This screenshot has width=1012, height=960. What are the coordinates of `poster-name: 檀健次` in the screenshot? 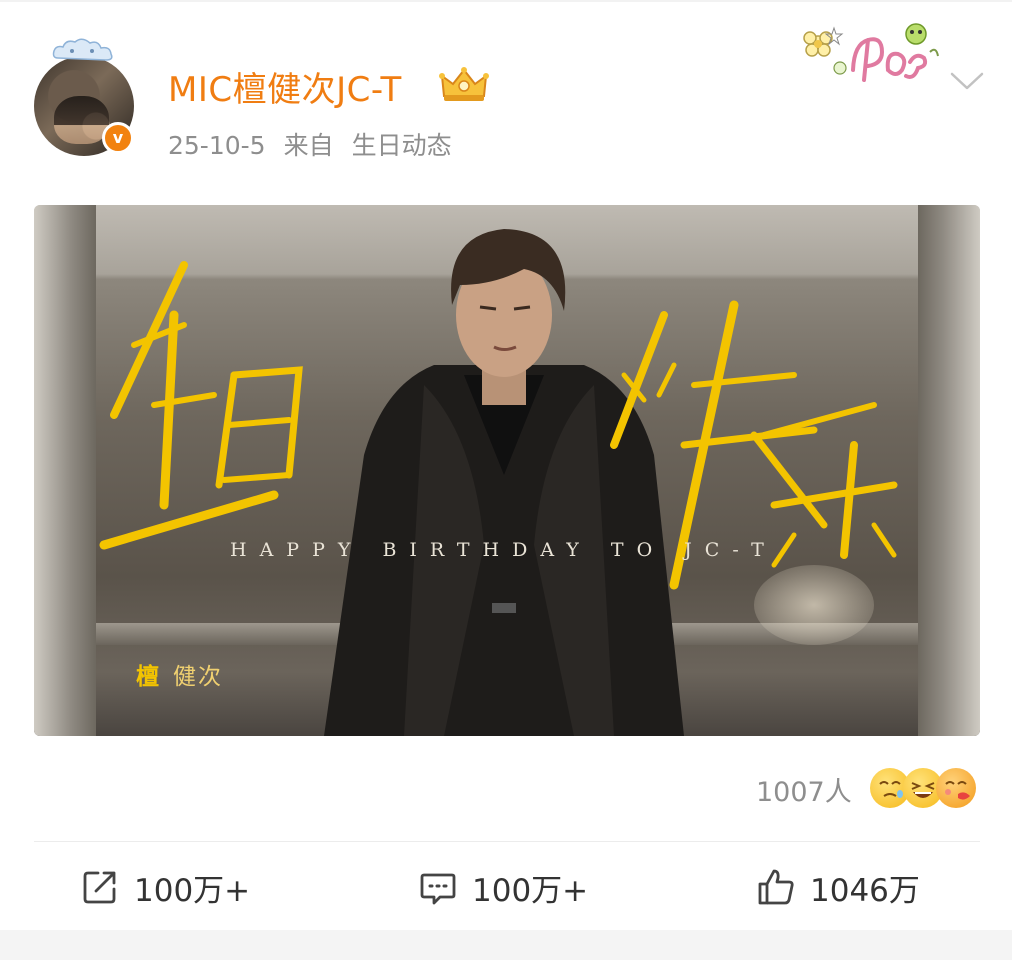 It's located at (179, 674).